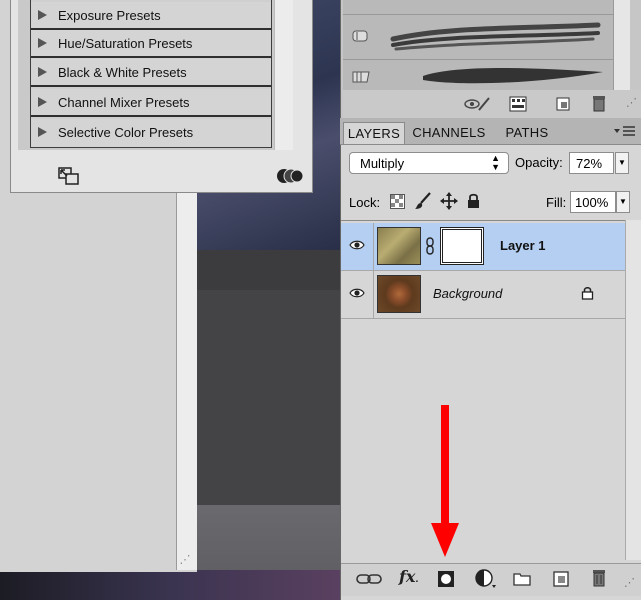 The width and height of the screenshot is (641, 600). I want to click on lock-position-icon, so click(449, 201).